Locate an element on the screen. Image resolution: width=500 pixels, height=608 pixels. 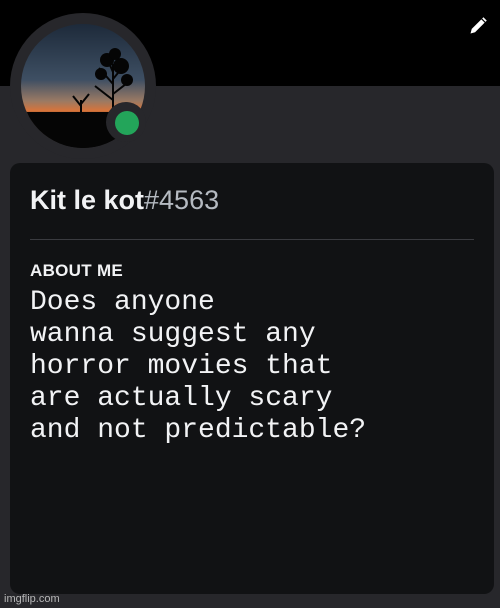
divider is located at coordinates (252, 239).